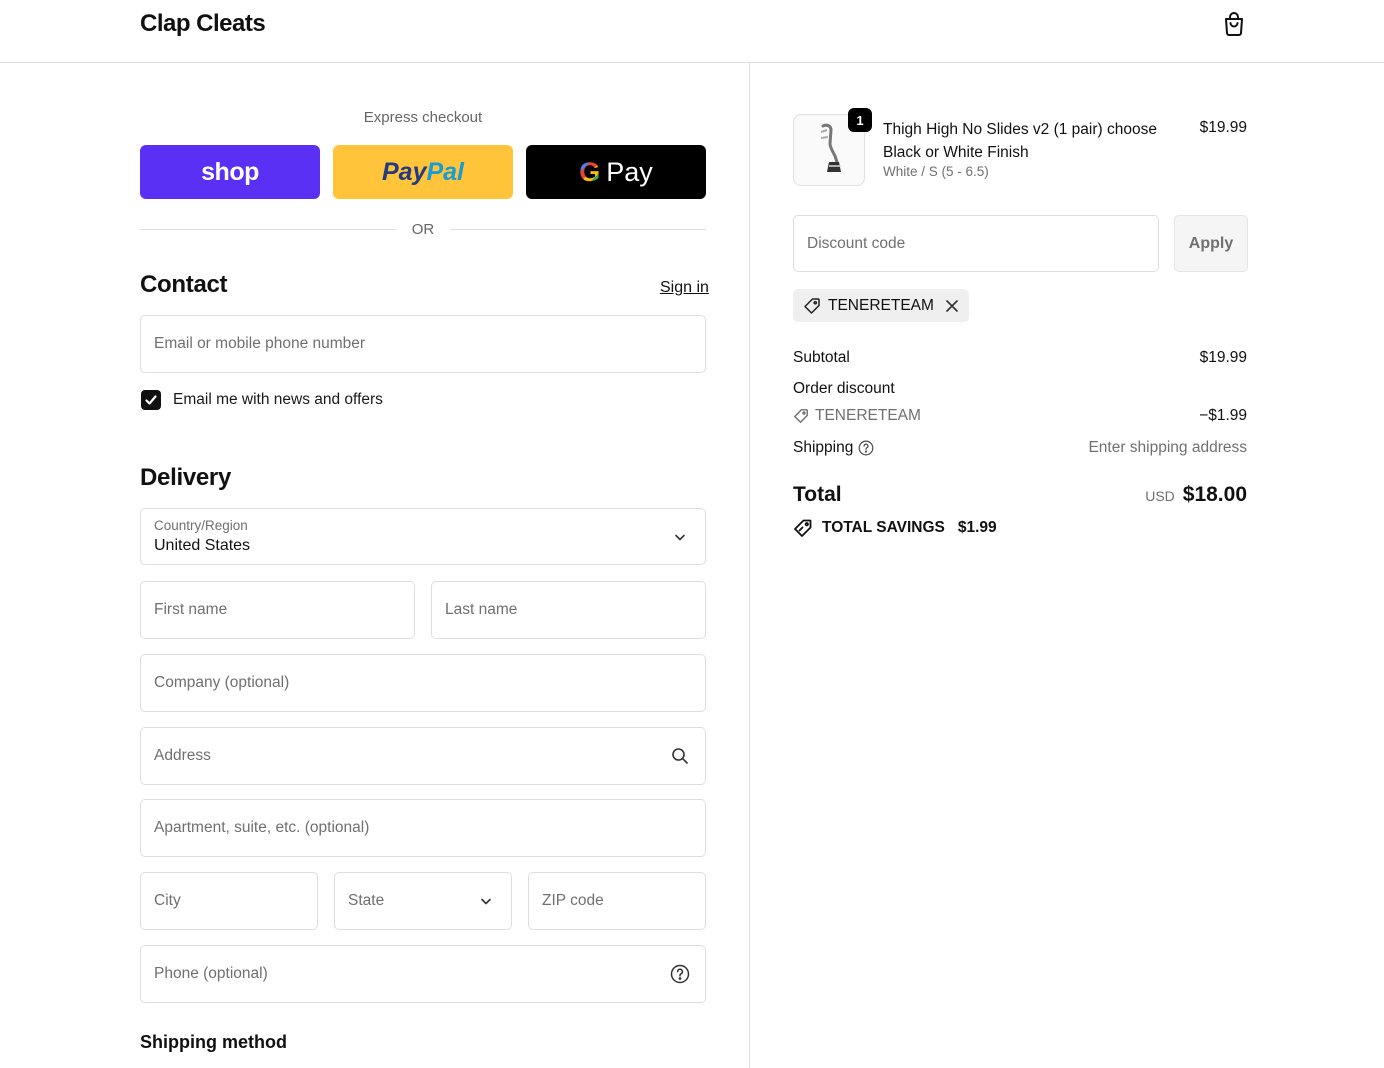 Image resolution: width=1384 pixels, height=1068 pixels. I want to click on quantity-badge: 1, so click(860, 120).